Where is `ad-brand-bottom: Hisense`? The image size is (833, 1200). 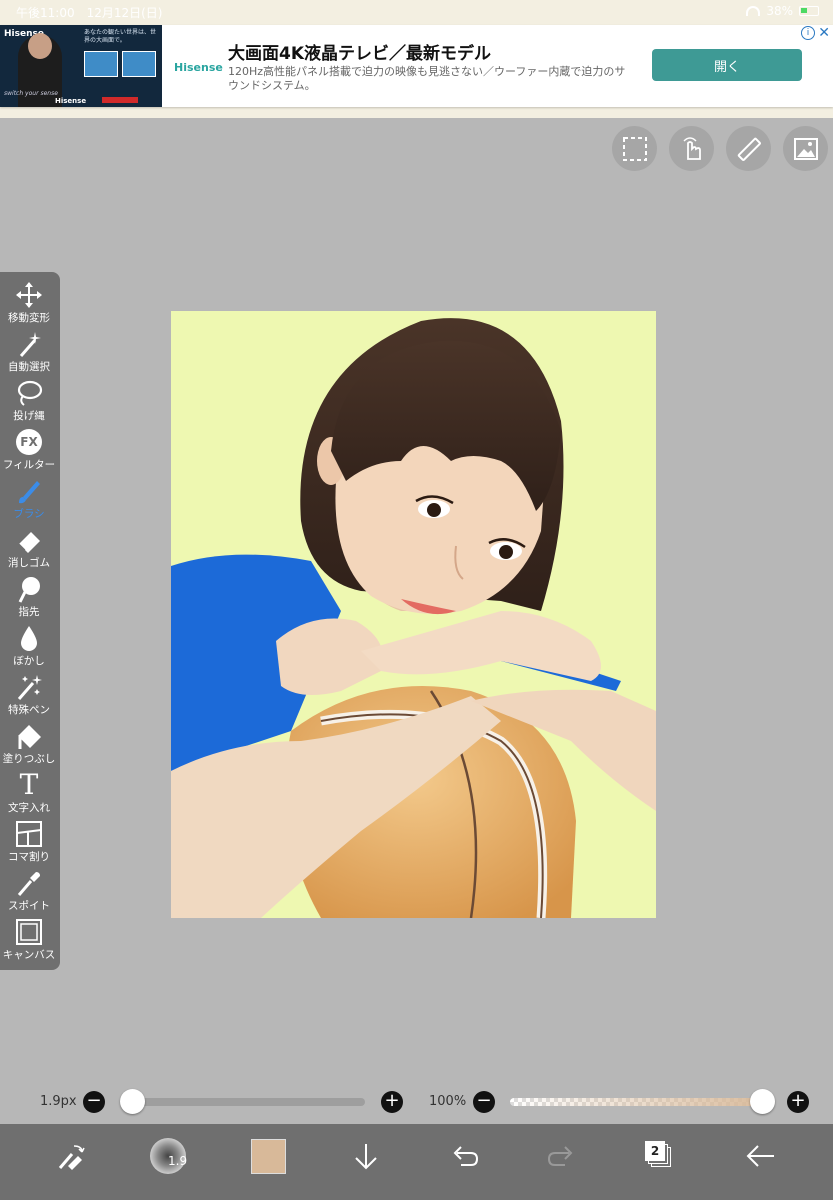
ad-brand-bottom: Hisense is located at coordinates (71, 101).